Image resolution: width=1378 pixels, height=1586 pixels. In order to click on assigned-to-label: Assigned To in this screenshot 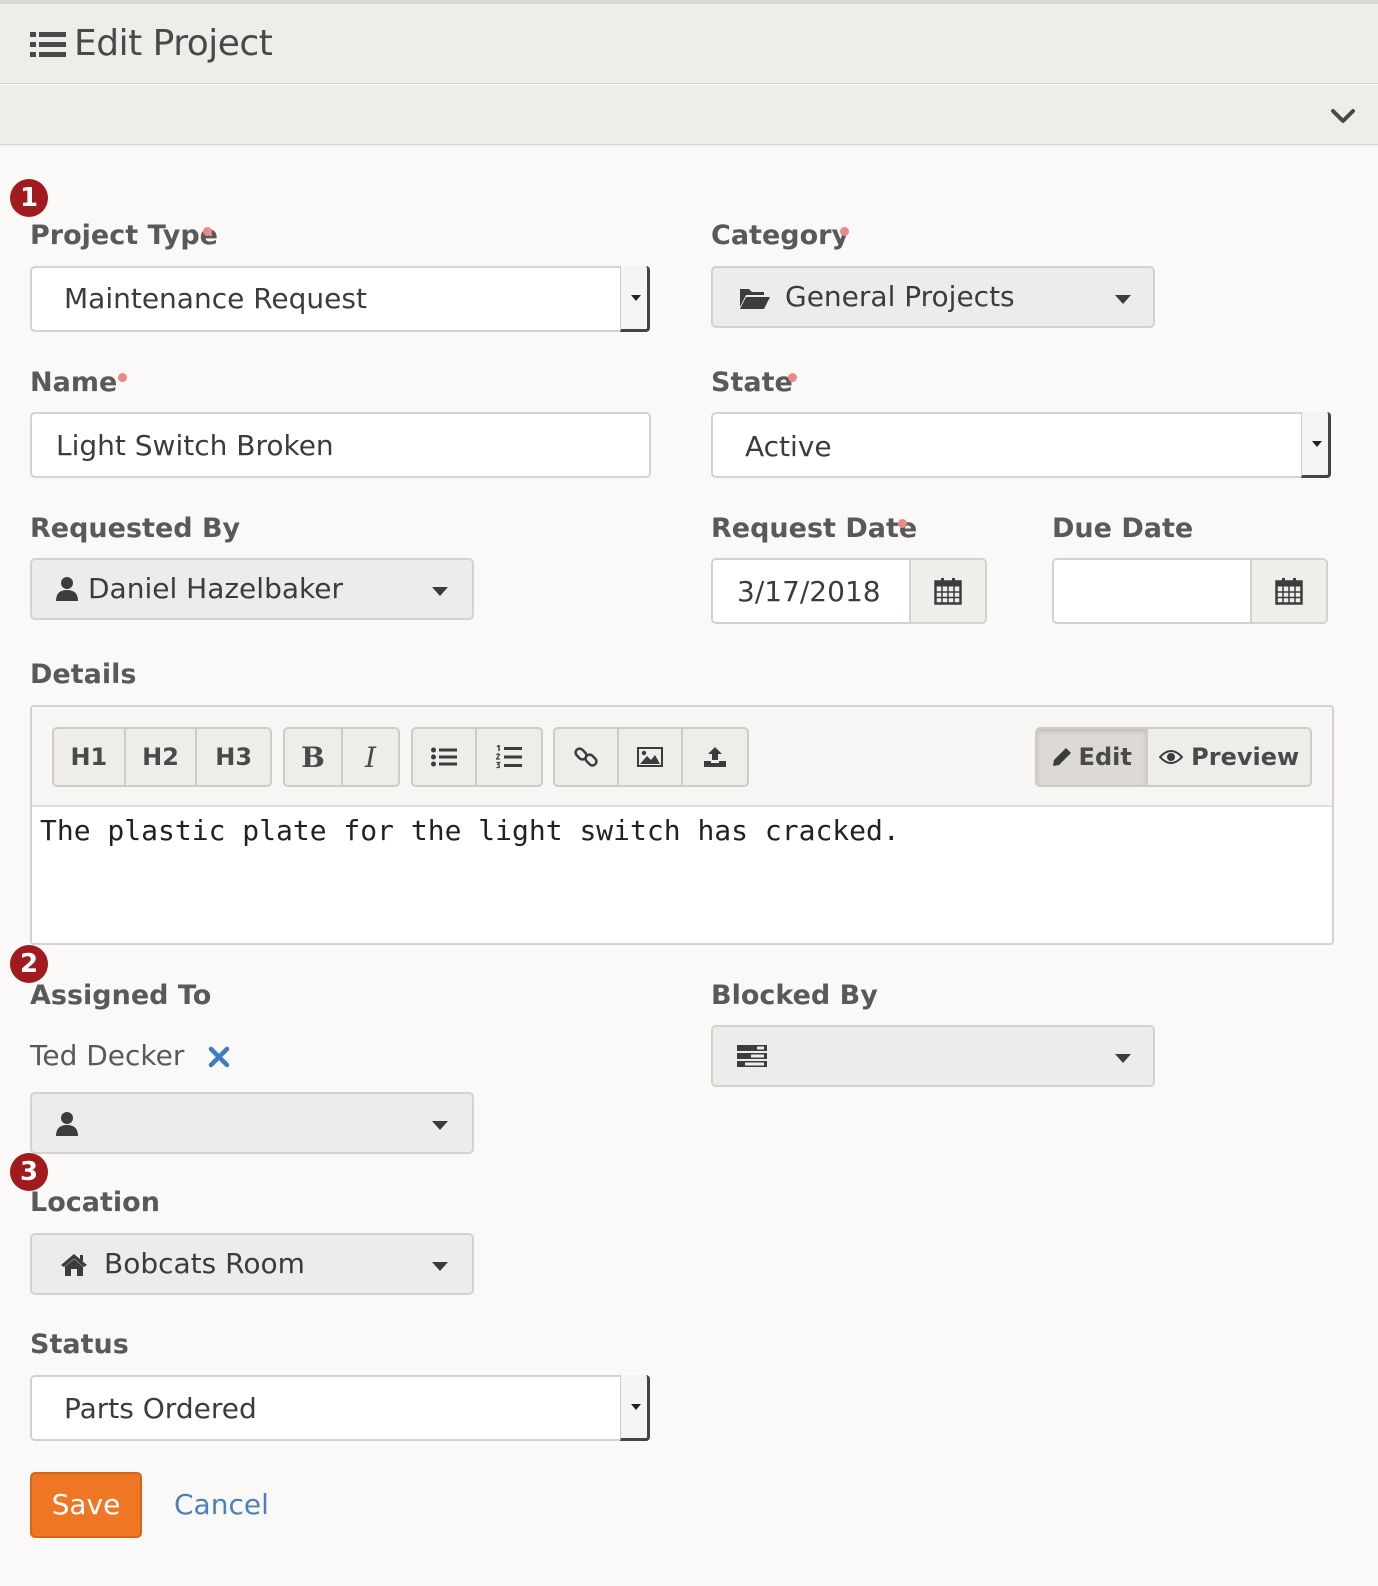, I will do `click(121, 995)`.